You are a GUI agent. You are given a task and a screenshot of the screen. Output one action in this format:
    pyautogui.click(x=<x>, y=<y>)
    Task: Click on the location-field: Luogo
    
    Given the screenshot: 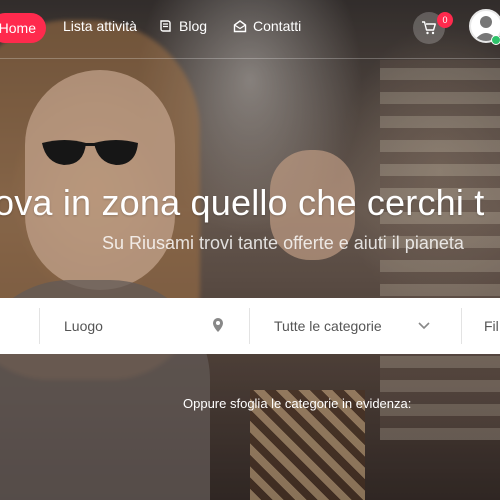 What is the action you would take?
    pyautogui.click(x=144, y=326)
    